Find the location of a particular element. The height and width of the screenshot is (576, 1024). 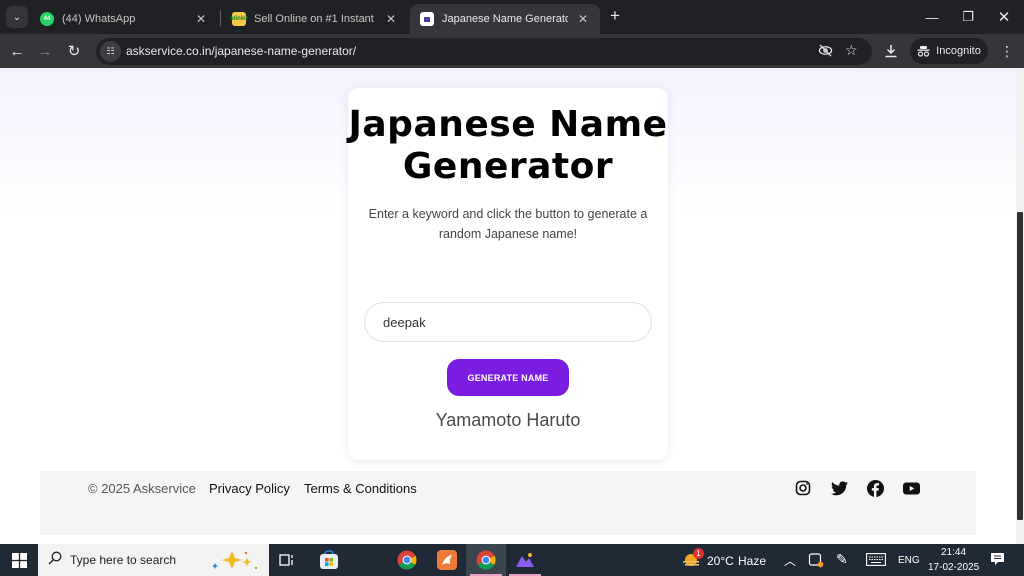

whatsapp-icon: 44 is located at coordinates (47, 19).